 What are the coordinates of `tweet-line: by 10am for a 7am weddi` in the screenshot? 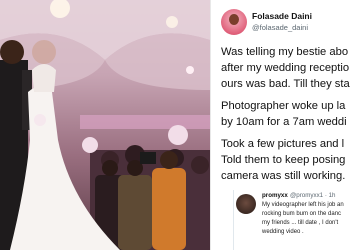 It's located at (284, 122).